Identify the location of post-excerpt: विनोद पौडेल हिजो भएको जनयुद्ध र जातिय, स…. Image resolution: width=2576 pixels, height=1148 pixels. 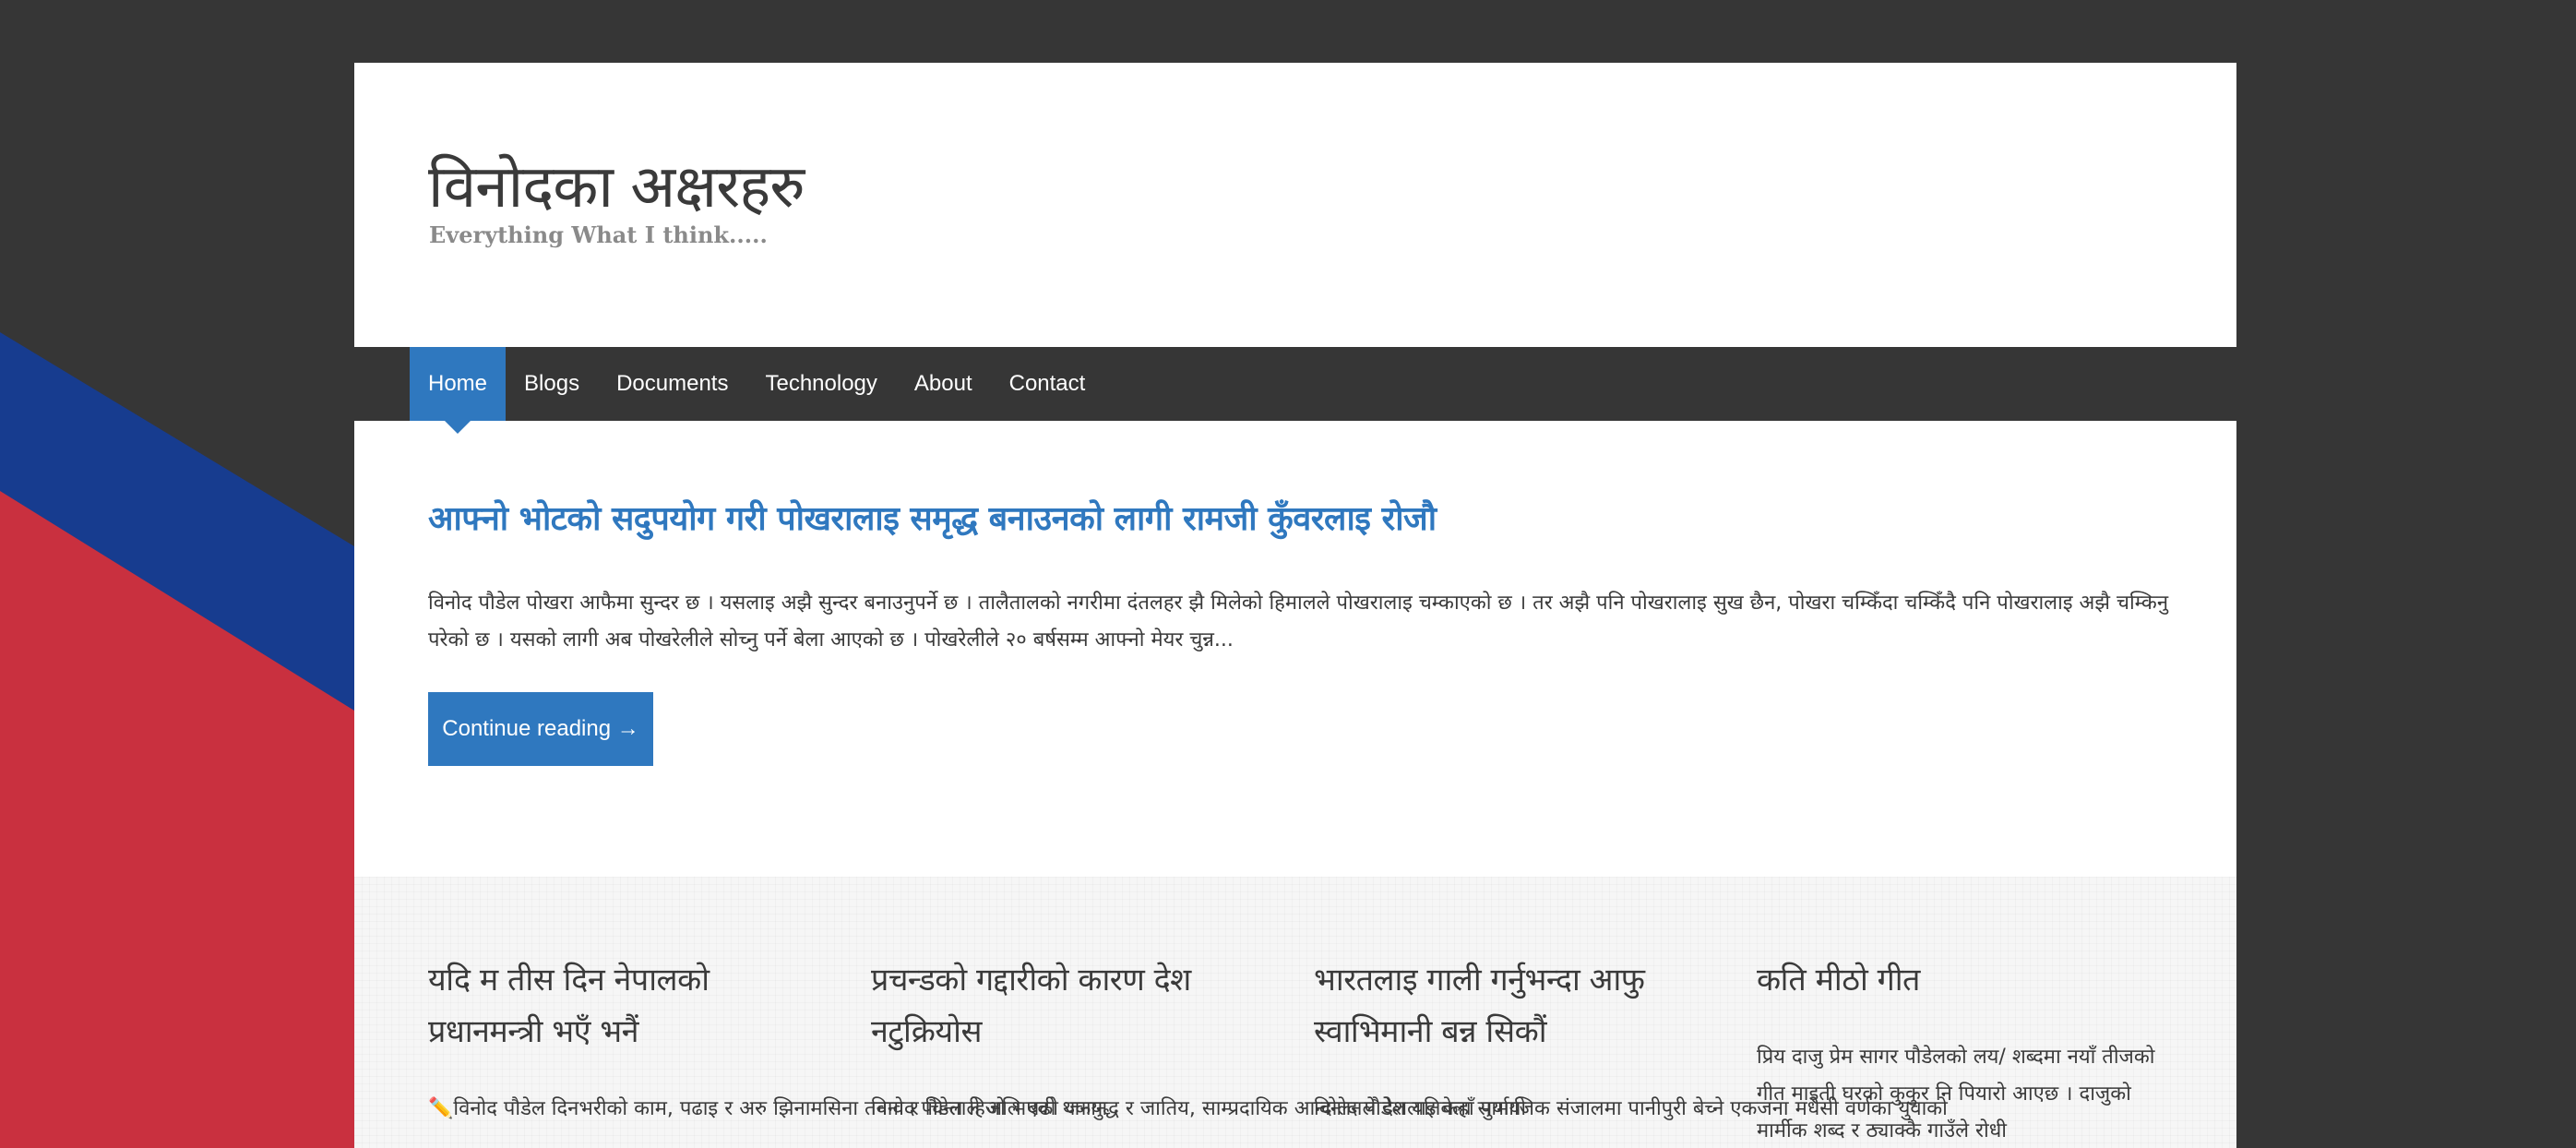
(1199, 1108).